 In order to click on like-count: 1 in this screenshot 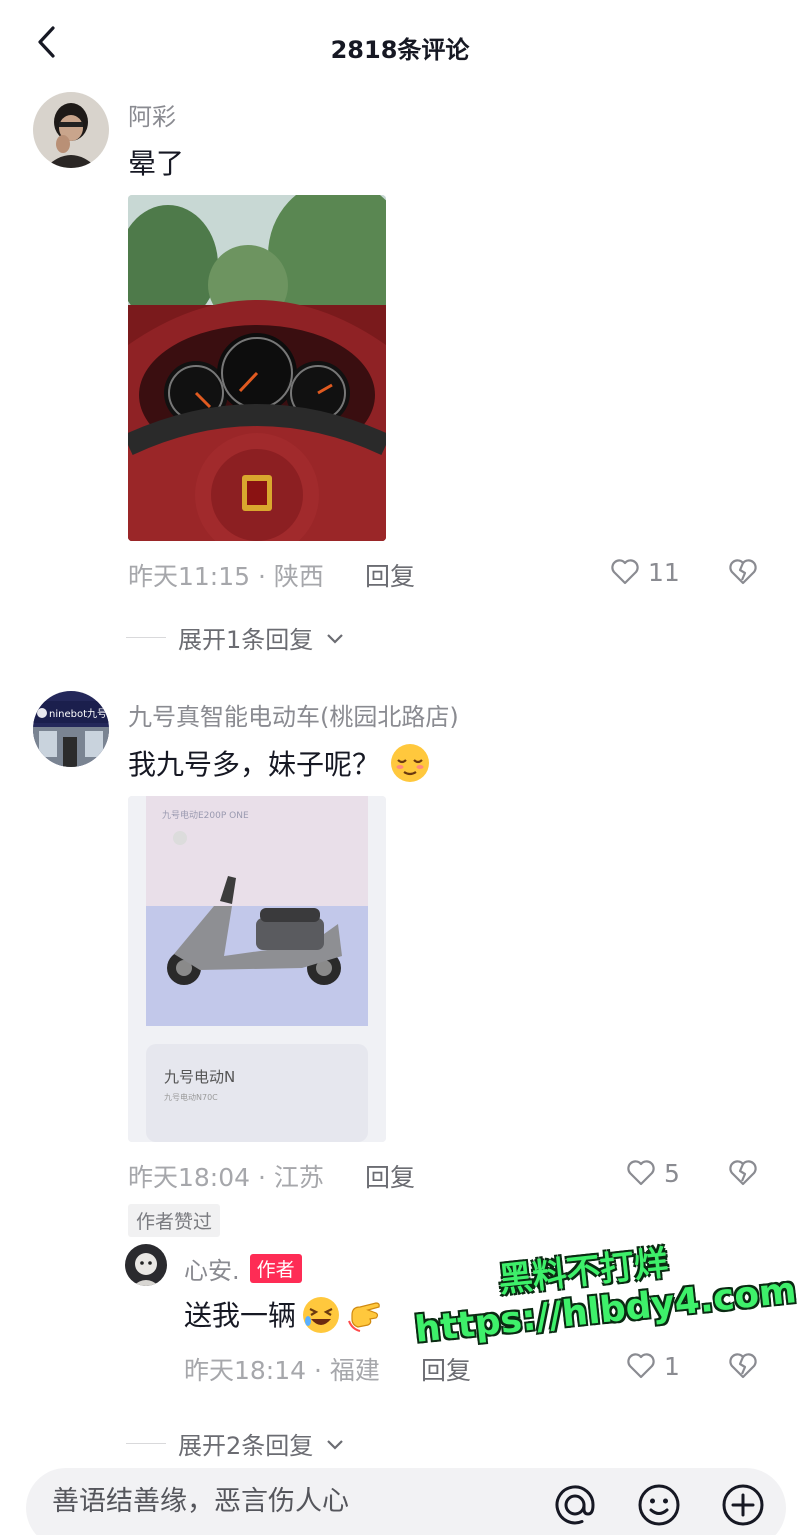, I will do `click(672, 1366)`.